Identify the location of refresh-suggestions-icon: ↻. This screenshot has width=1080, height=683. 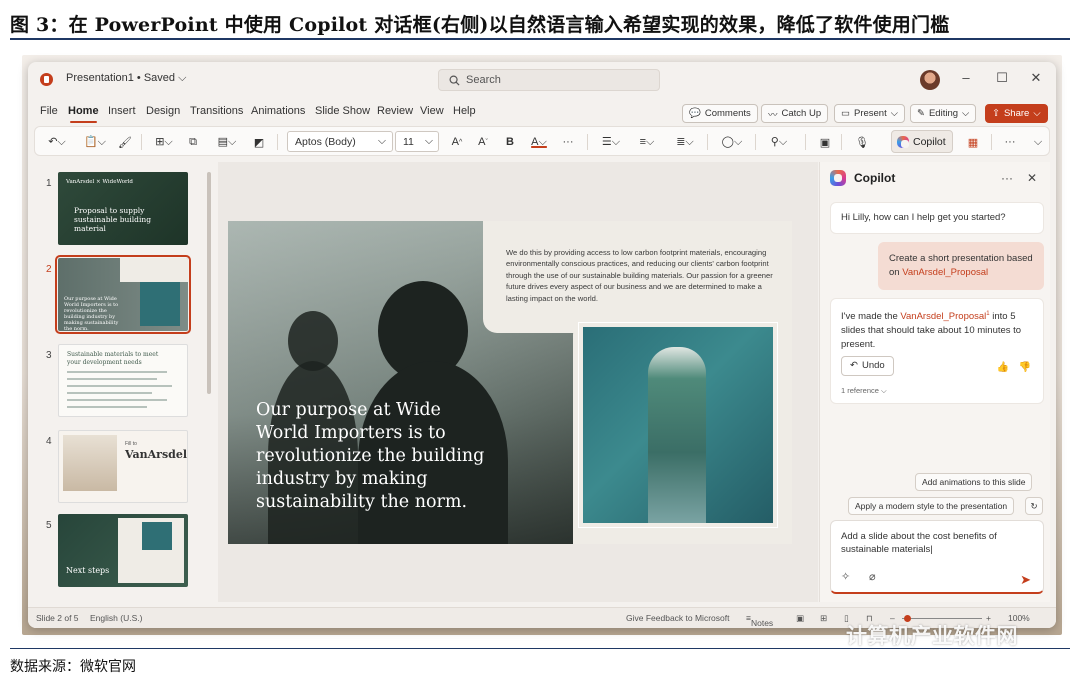
(1034, 506).